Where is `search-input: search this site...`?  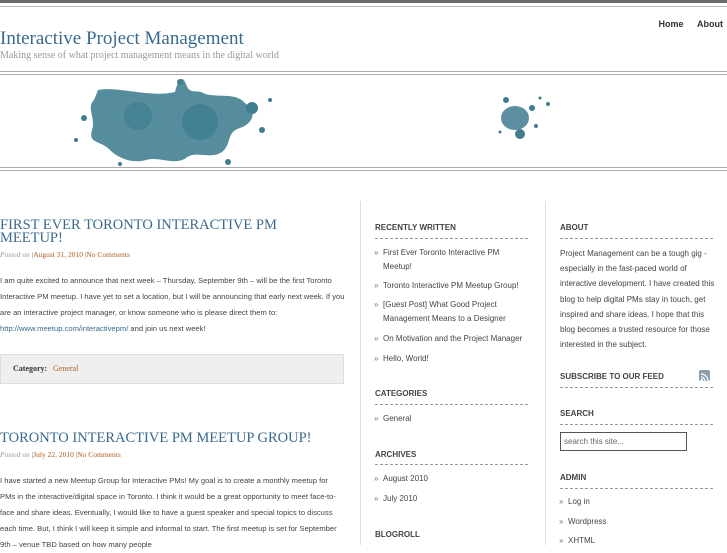
search-input: search this site... is located at coordinates (623, 441).